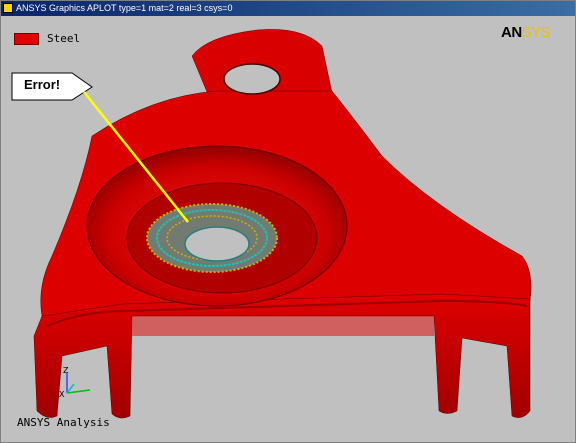  I want to click on legend-swatch, so click(26, 39).